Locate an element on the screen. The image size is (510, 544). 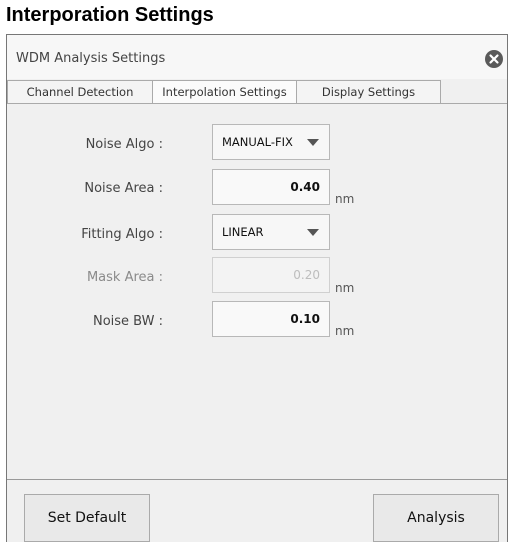
close-button is located at coordinates (494, 59).